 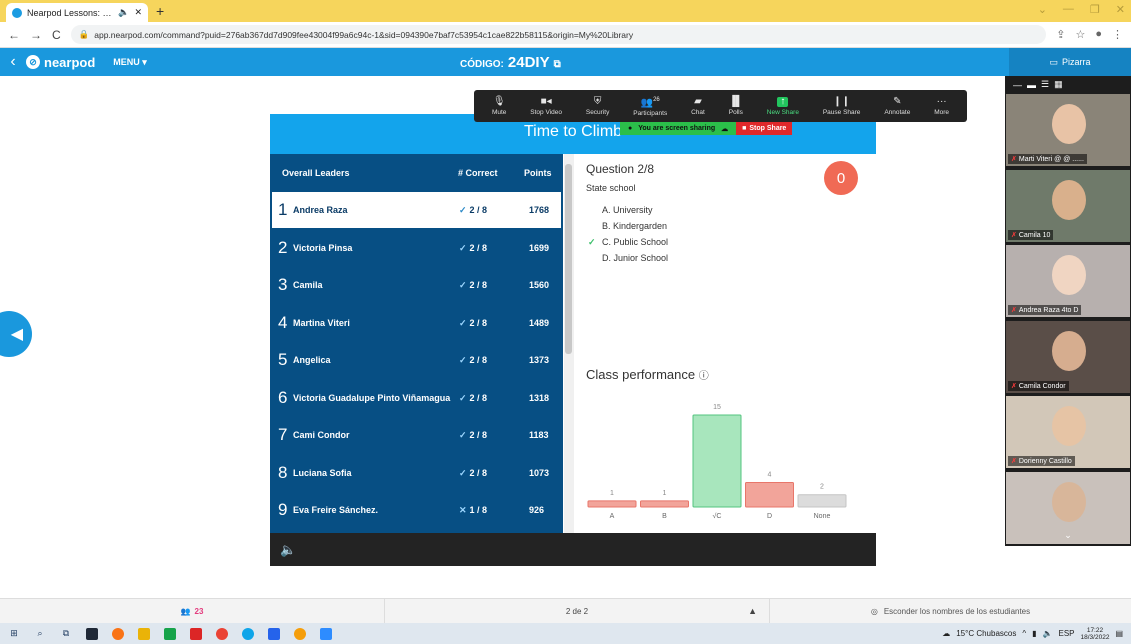 I want to click on previous-slide-button: ◀, so click(x=16, y=334).